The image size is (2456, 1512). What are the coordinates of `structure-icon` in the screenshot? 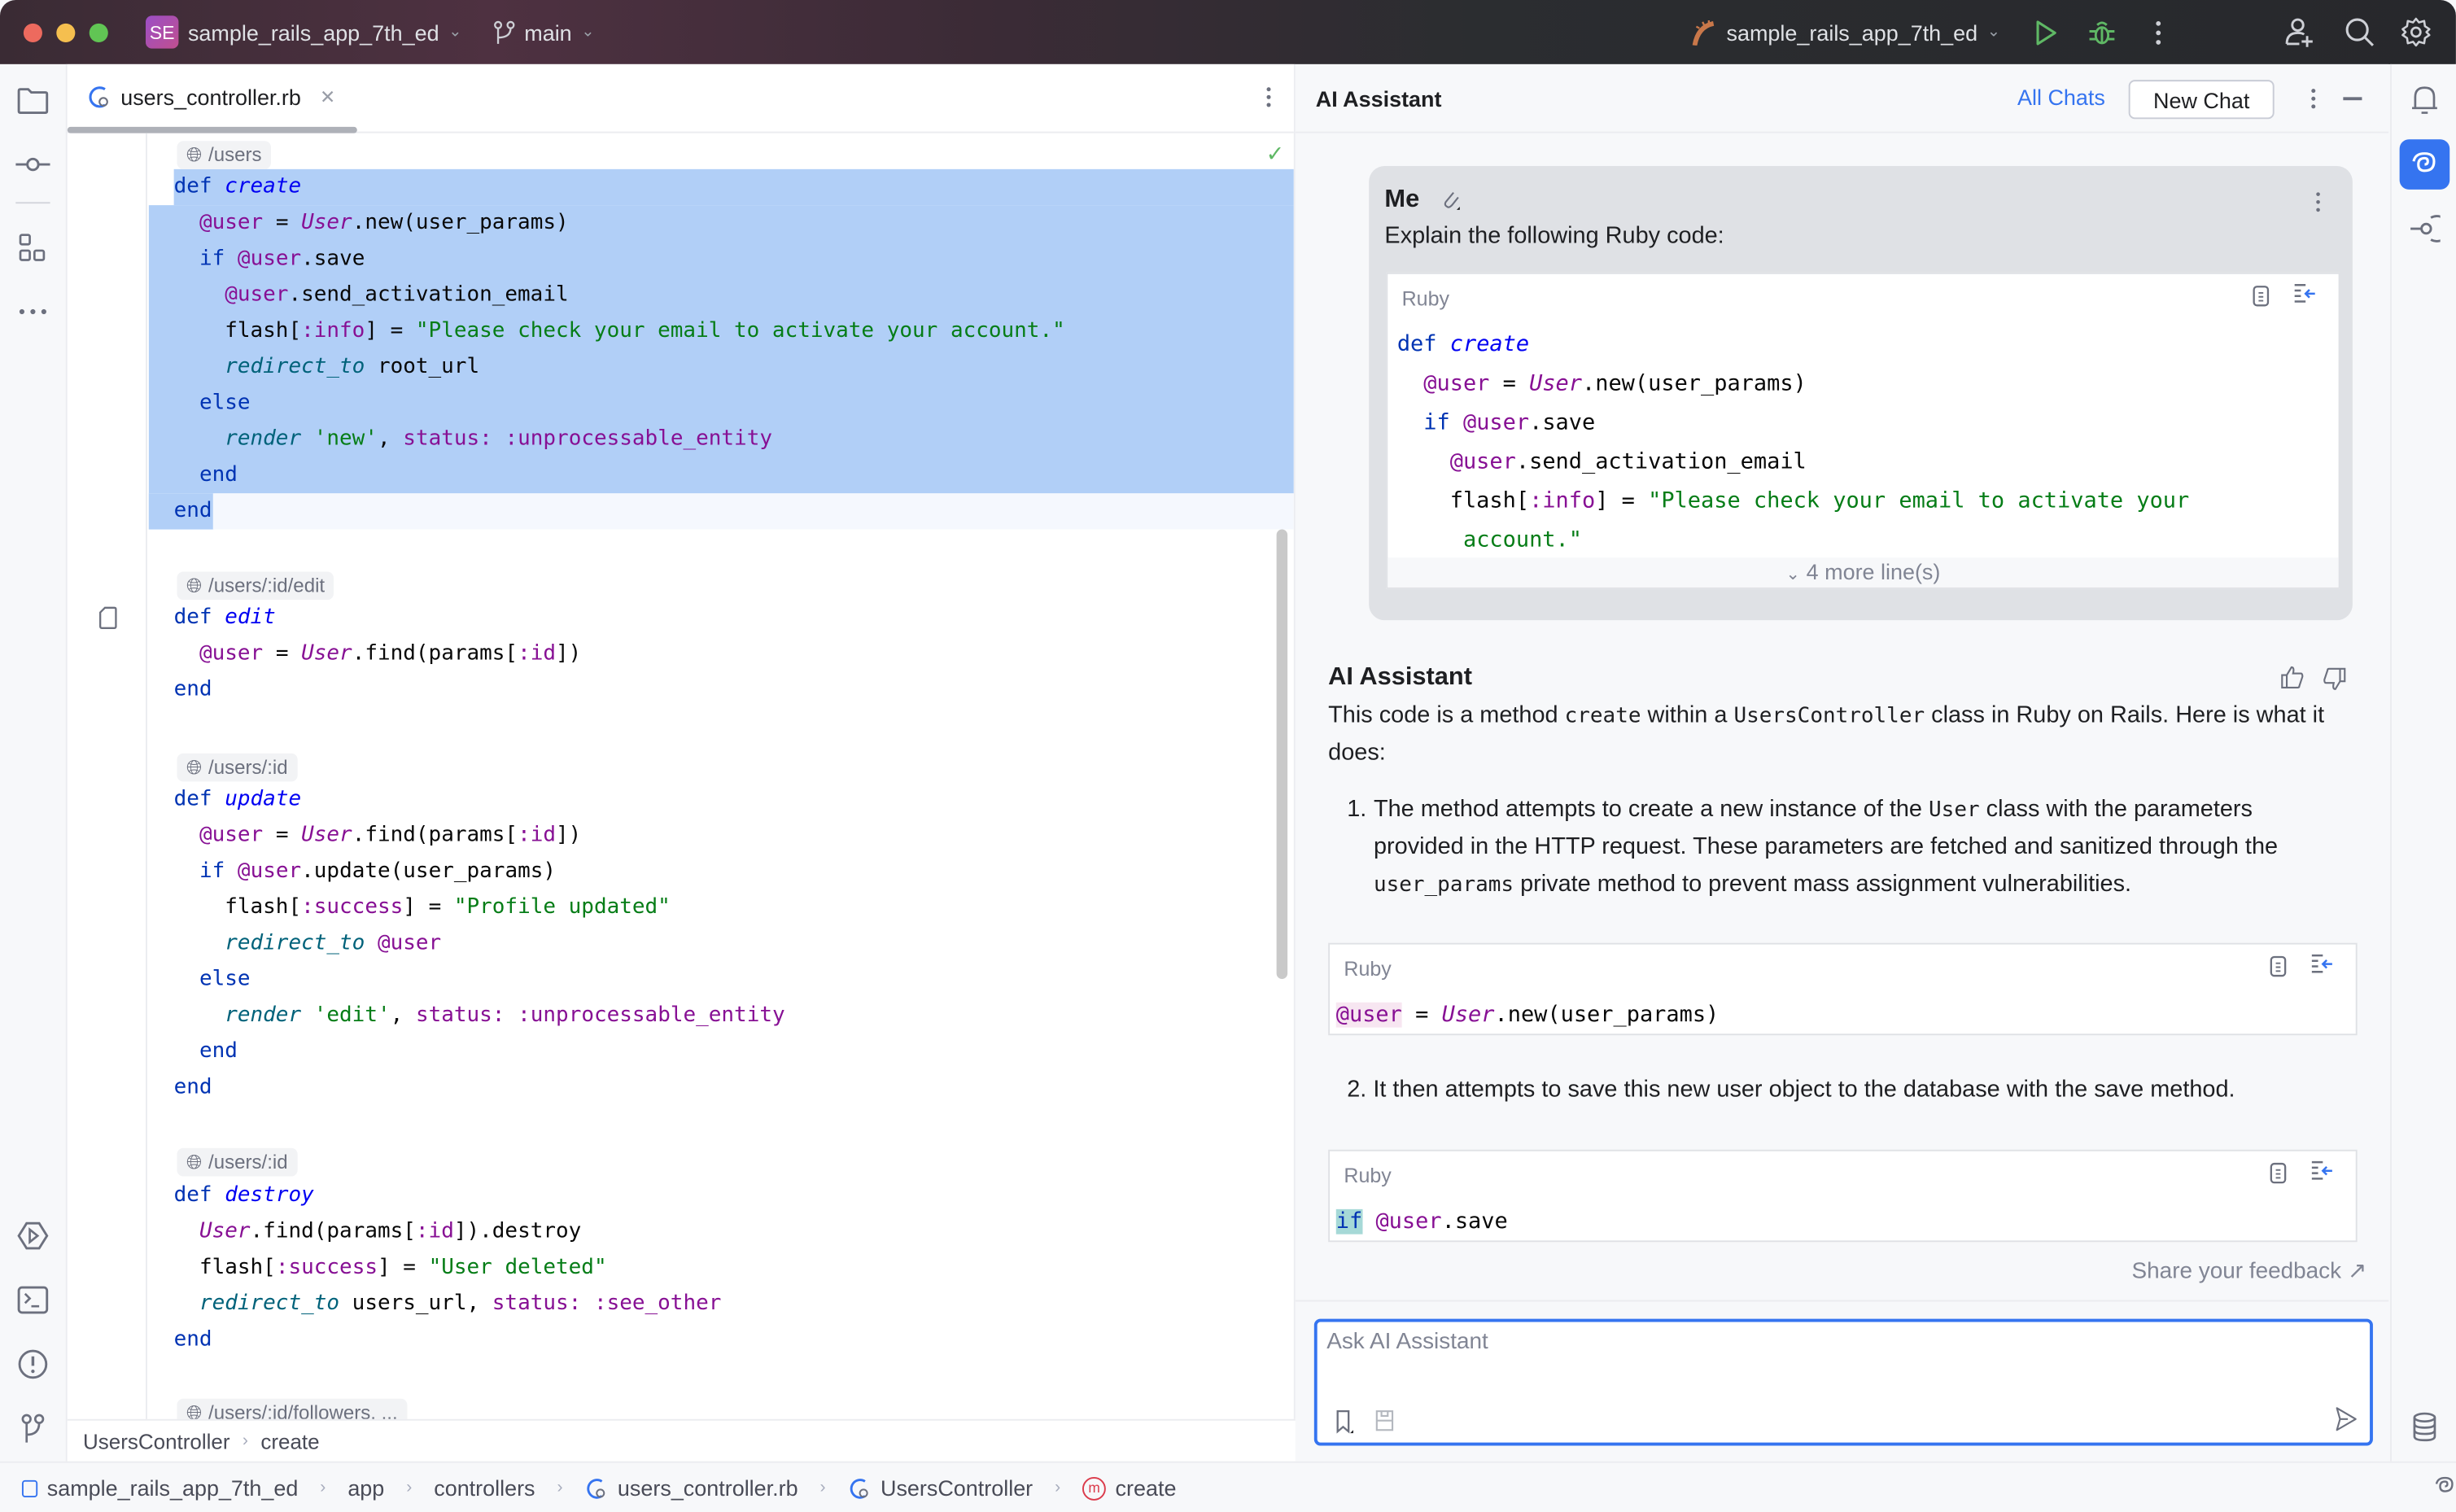 It's located at (32, 247).